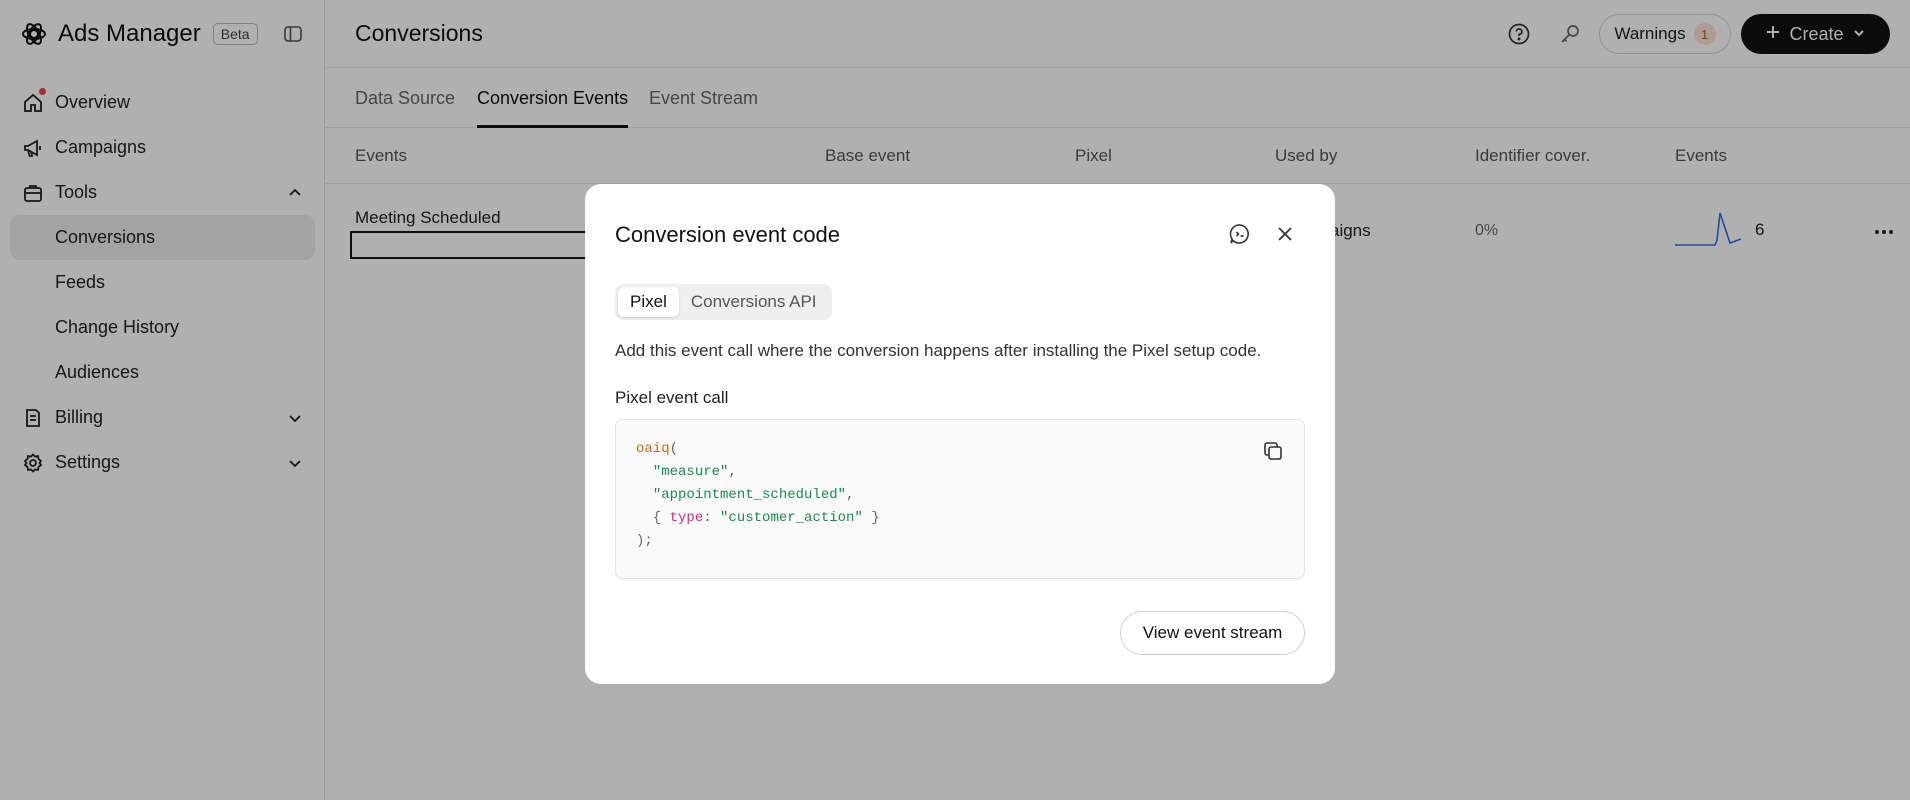  What do you see at coordinates (672, 397) in the screenshot?
I see `code-label: Pixel event call` at bounding box center [672, 397].